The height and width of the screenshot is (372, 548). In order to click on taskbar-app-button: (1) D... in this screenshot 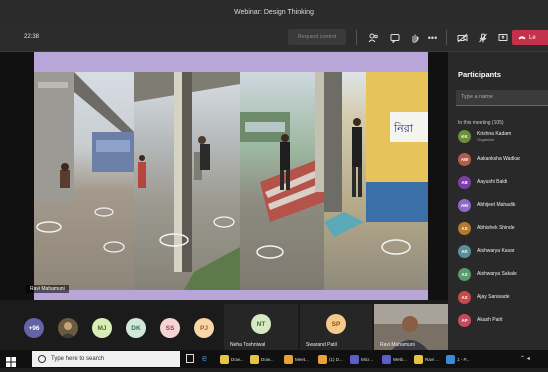, I will do `click(330, 359)`.